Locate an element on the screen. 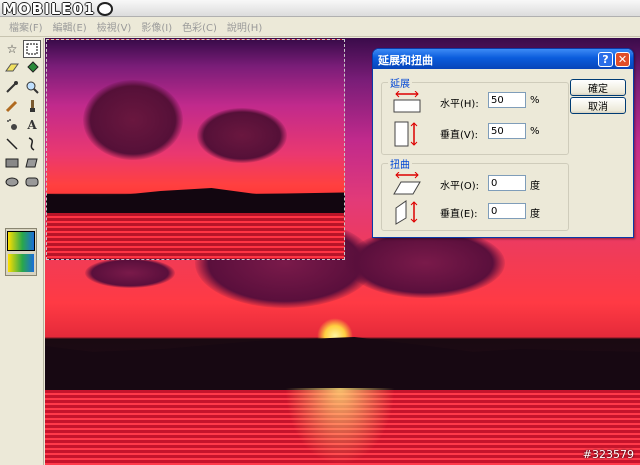 This screenshot has height=465, width=640. watermark: #323579 is located at coordinates (608, 454).